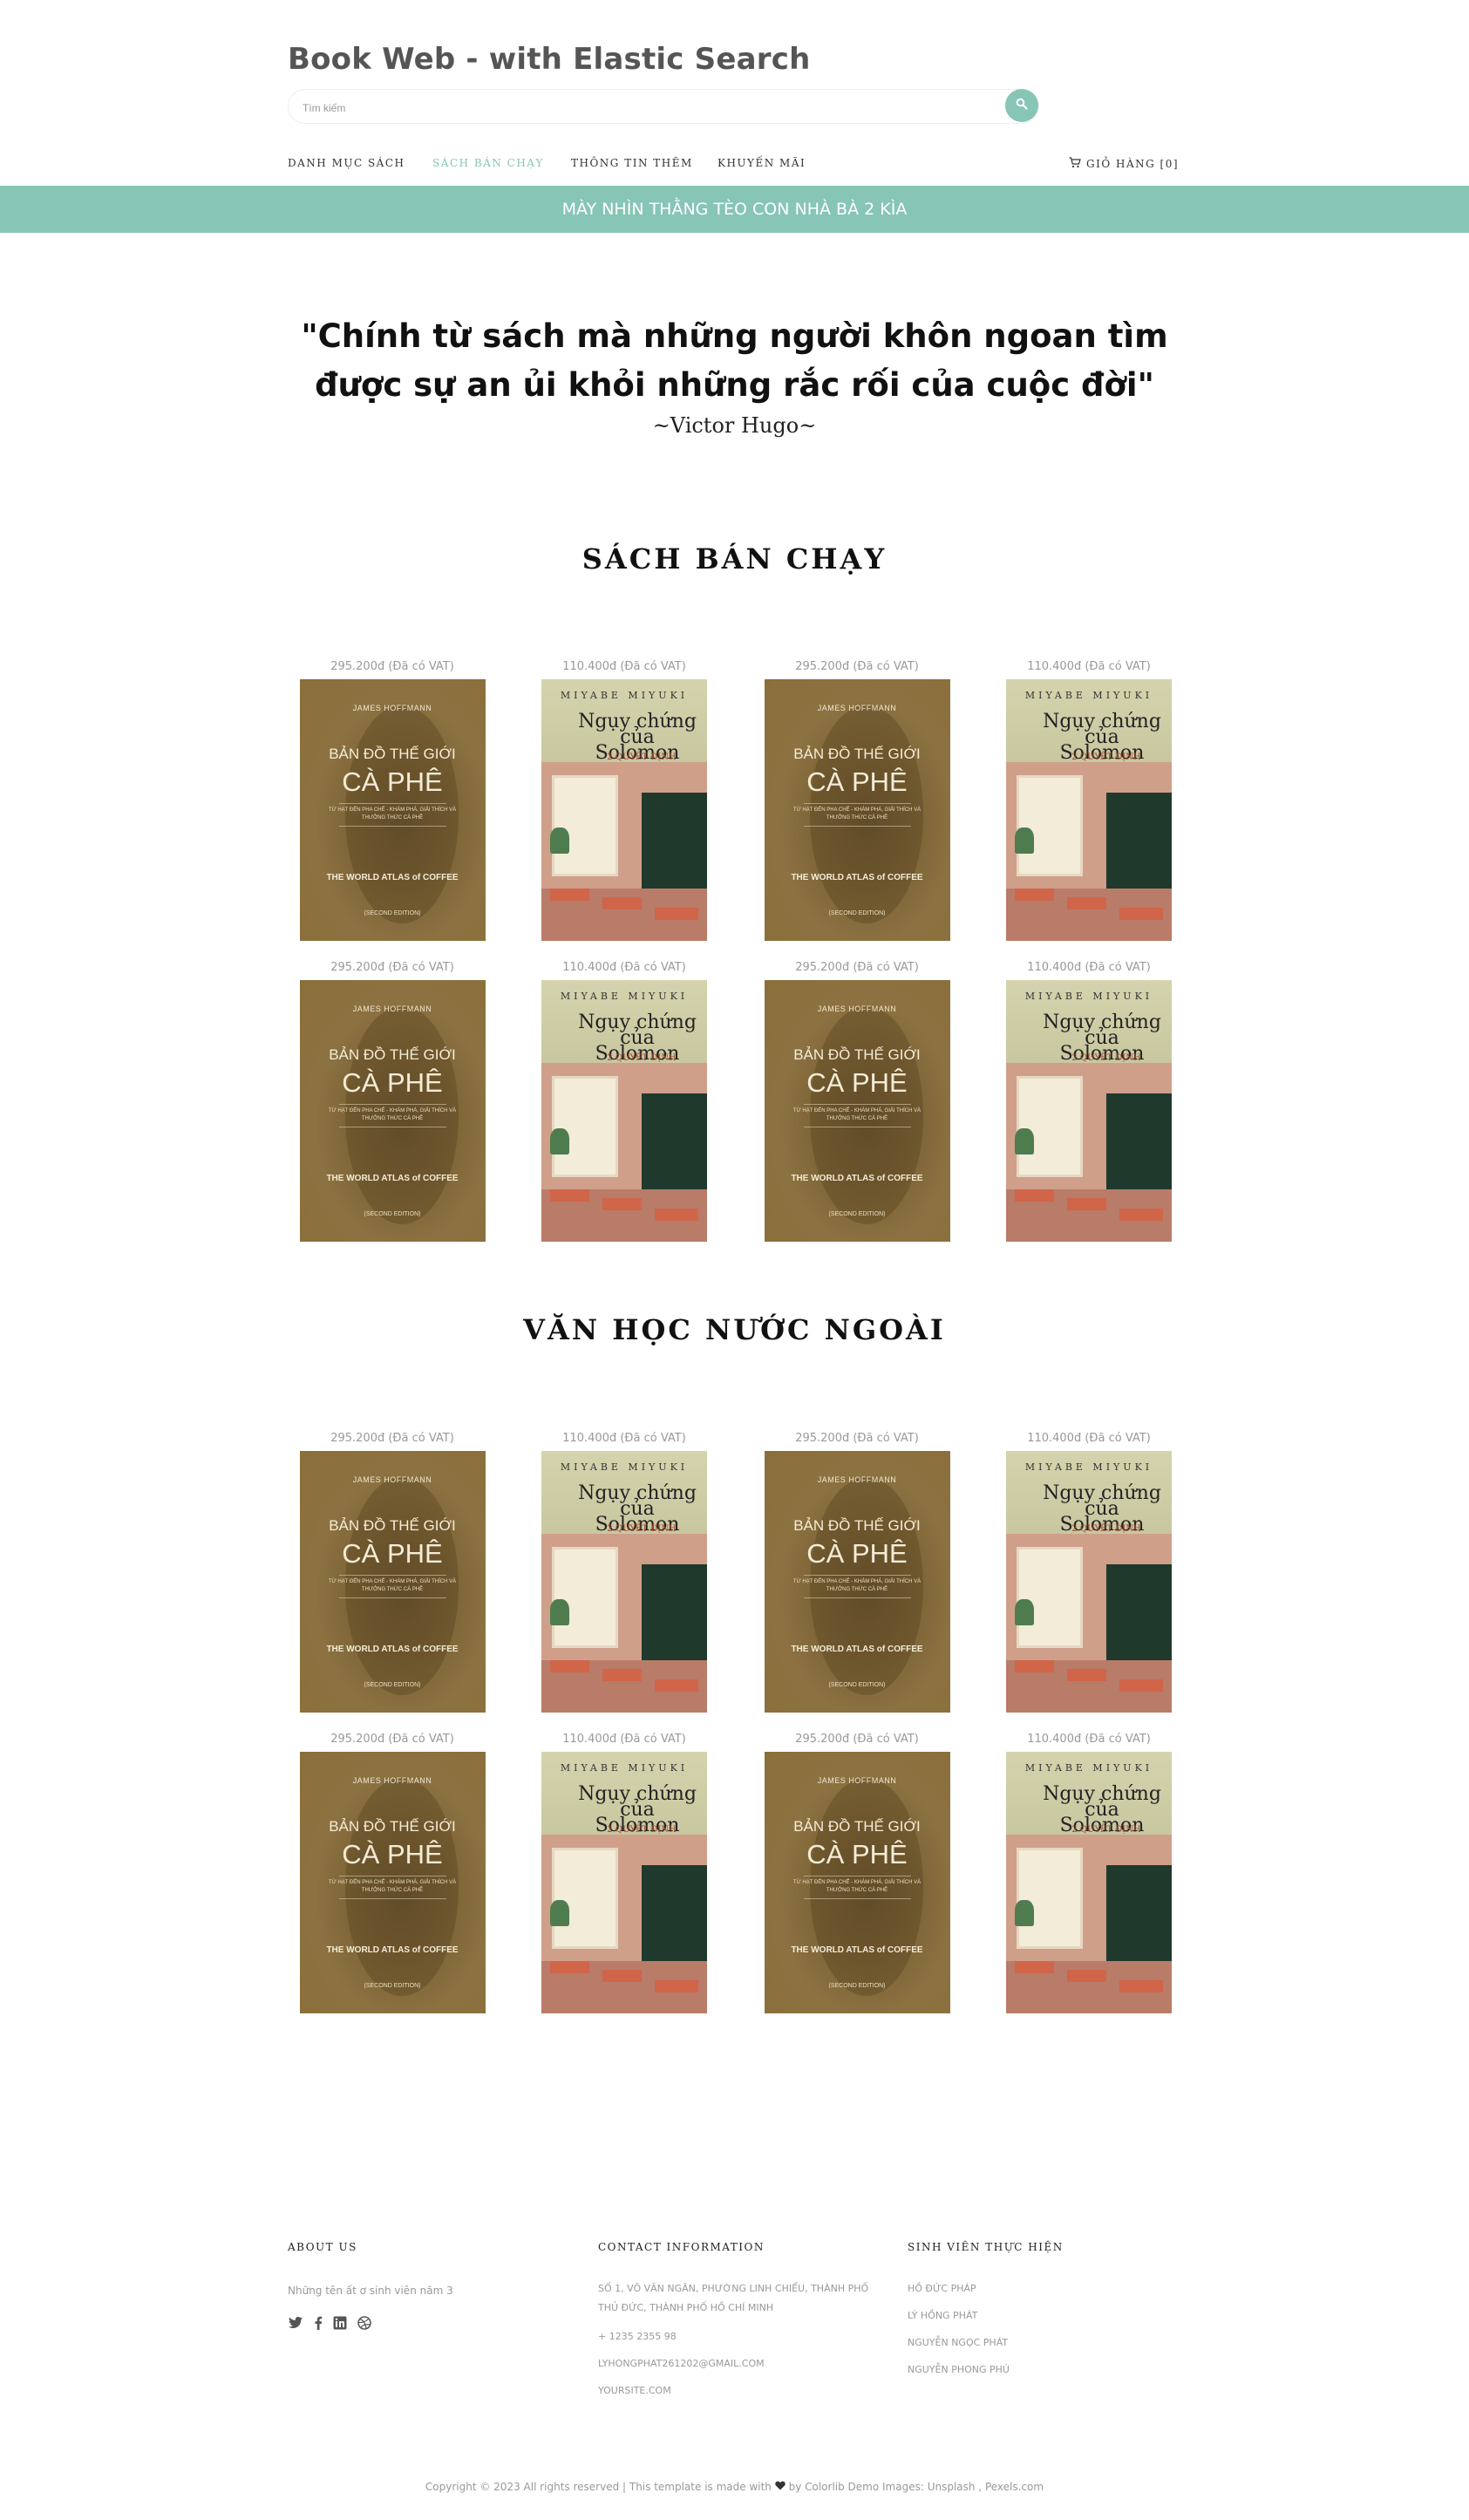 Image resolution: width=1469 pixels, height=2520 pixels. What do you see at coordinates (295, 2323) in the screenshot?
I see `twitter-icon` at bounding box center [295, 2323].